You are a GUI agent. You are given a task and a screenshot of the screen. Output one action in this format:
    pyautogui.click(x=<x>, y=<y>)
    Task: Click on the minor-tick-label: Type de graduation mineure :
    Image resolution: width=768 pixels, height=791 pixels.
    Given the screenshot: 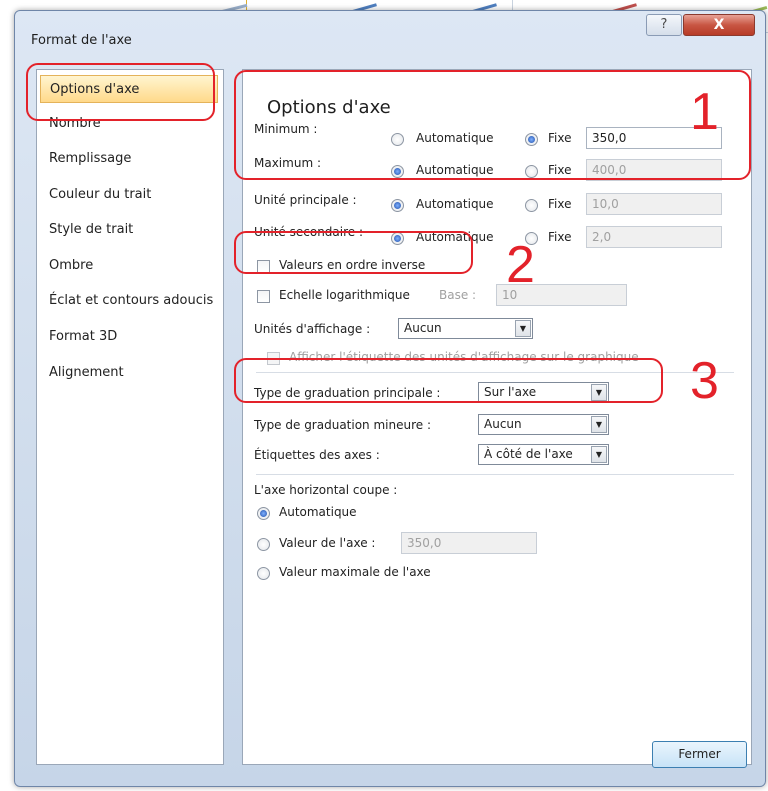 What is the action you would take?
    pyautogui.click(x=342, y=425)
    